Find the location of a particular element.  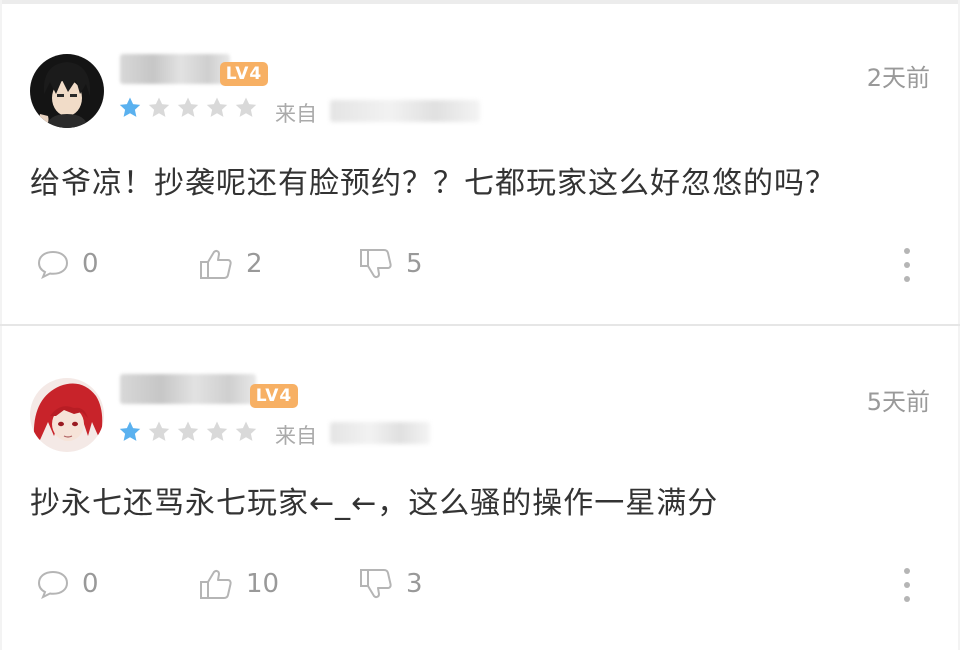

like-button: 2 is located at coordinates (278, 264).